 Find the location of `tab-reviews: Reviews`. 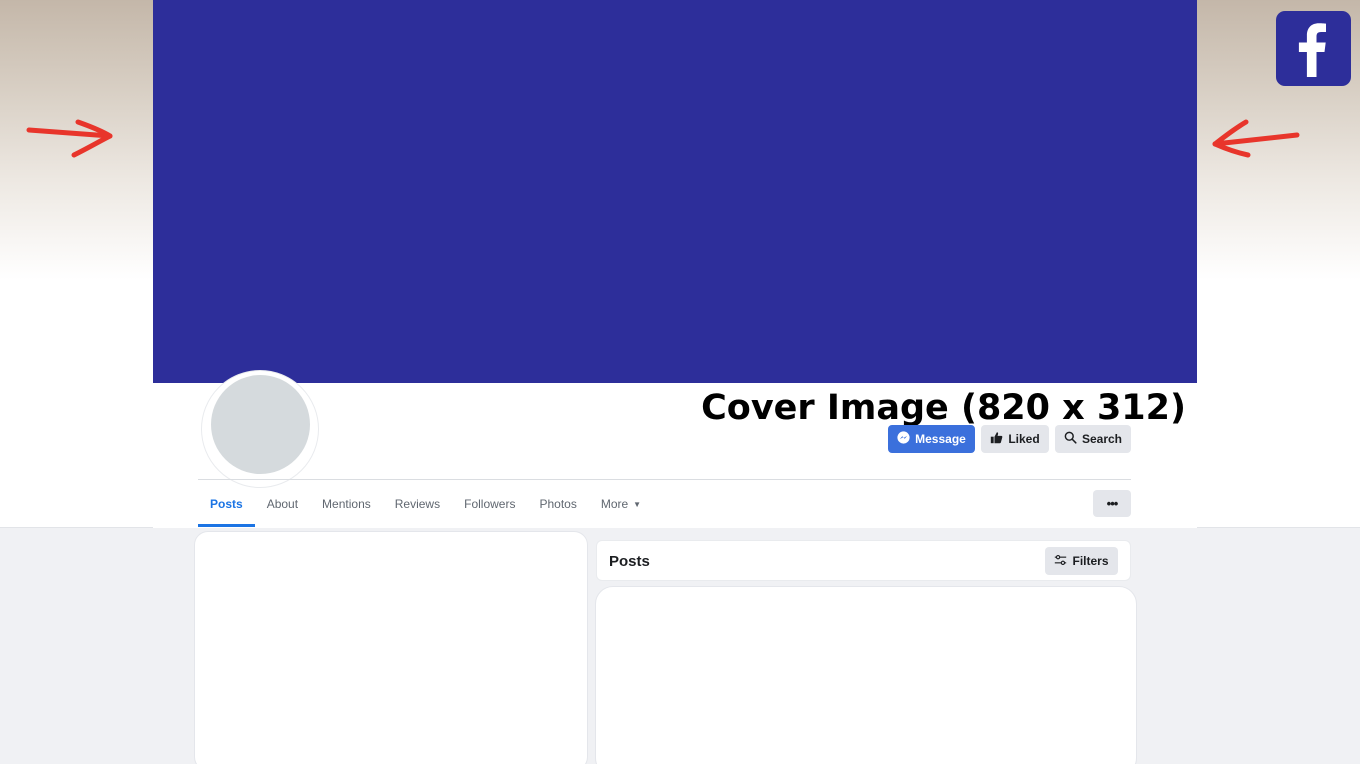

tab-reviews: Reviews is located at coordinates (417, 504).